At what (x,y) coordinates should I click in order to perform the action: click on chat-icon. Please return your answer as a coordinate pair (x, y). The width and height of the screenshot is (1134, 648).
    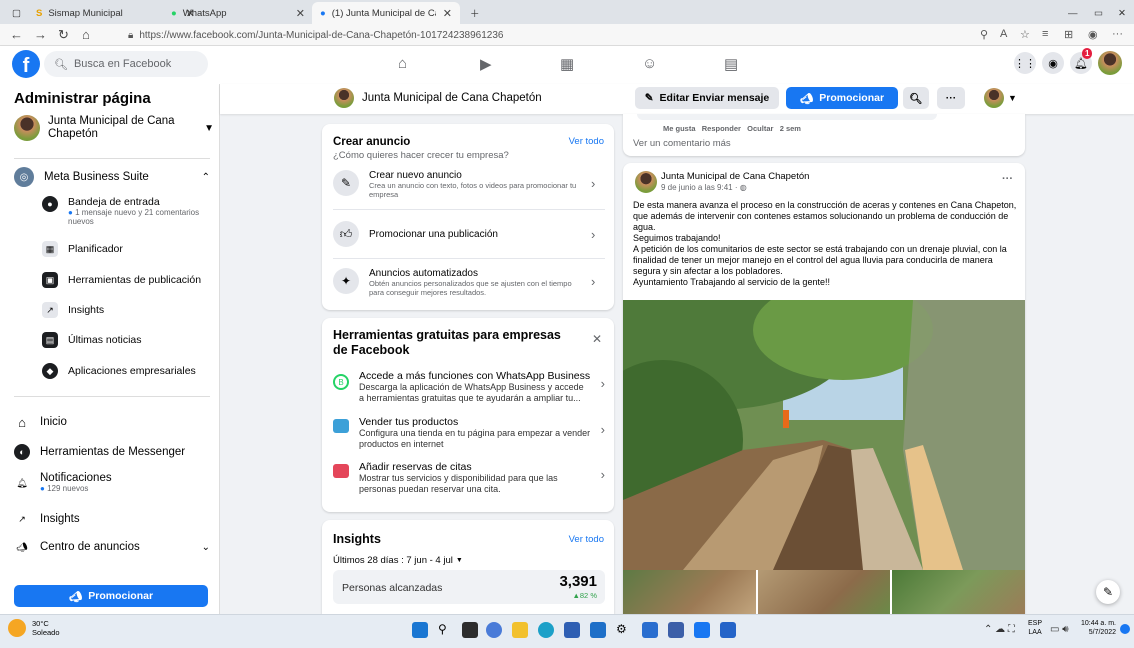
    Looking at the image, I should click on (494, 630).